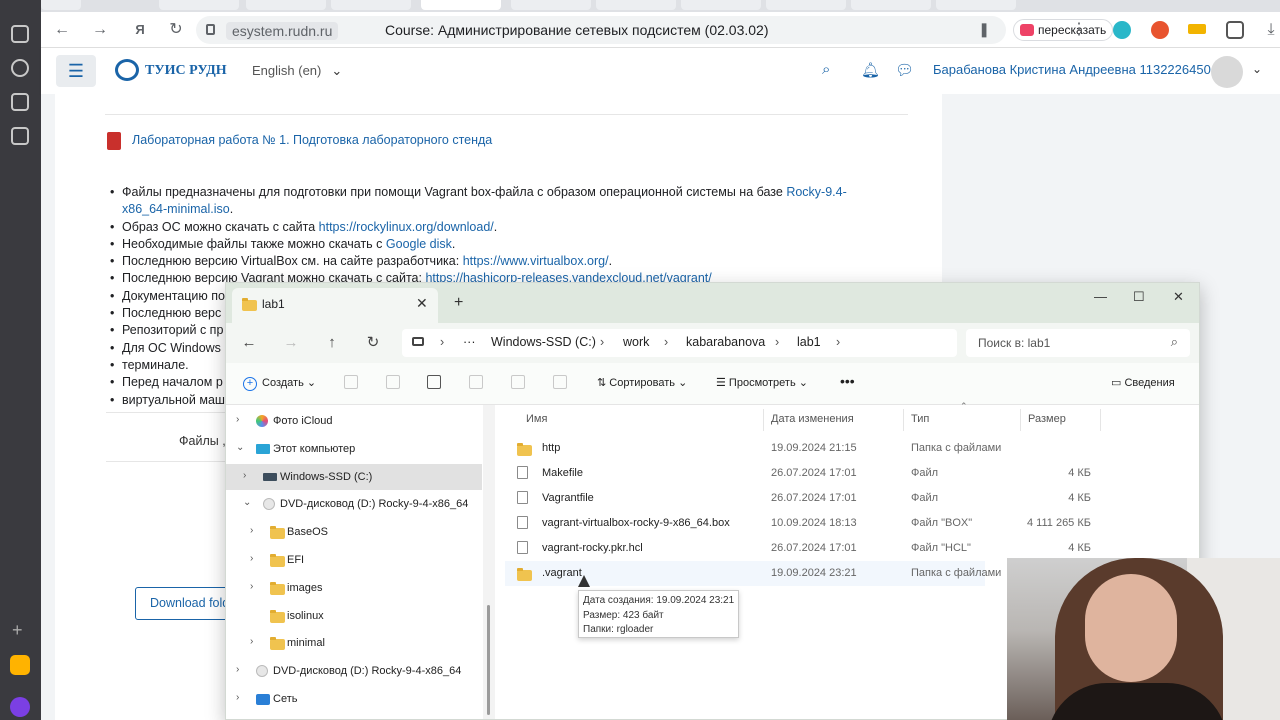  I want to click on list-item-link: https://rockylinux.org/download/, so click(406, 227).